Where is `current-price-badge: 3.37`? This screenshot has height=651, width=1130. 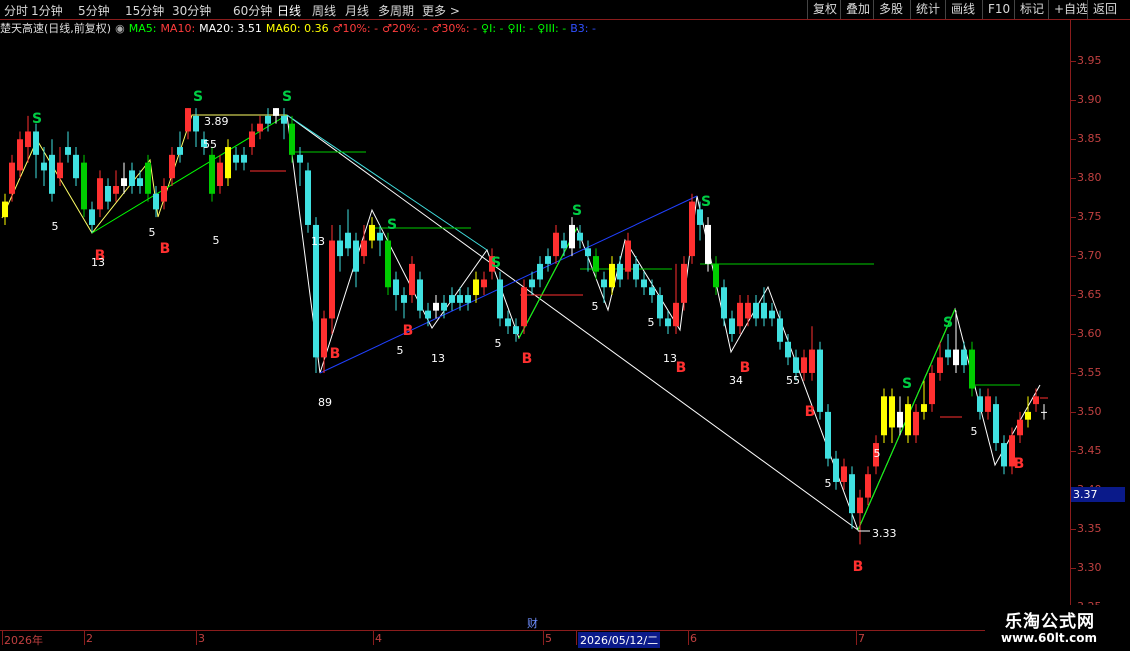
current-price-badge: 3.37 is located at coordinates (1098, 494).